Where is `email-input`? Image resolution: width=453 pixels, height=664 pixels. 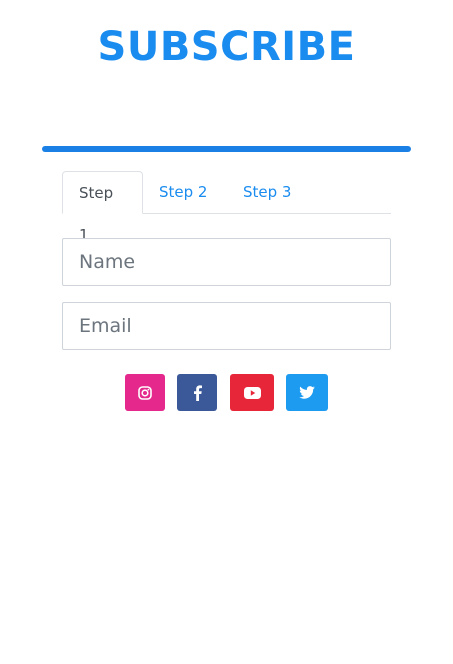
email-input is located at coordinates (226, 326).